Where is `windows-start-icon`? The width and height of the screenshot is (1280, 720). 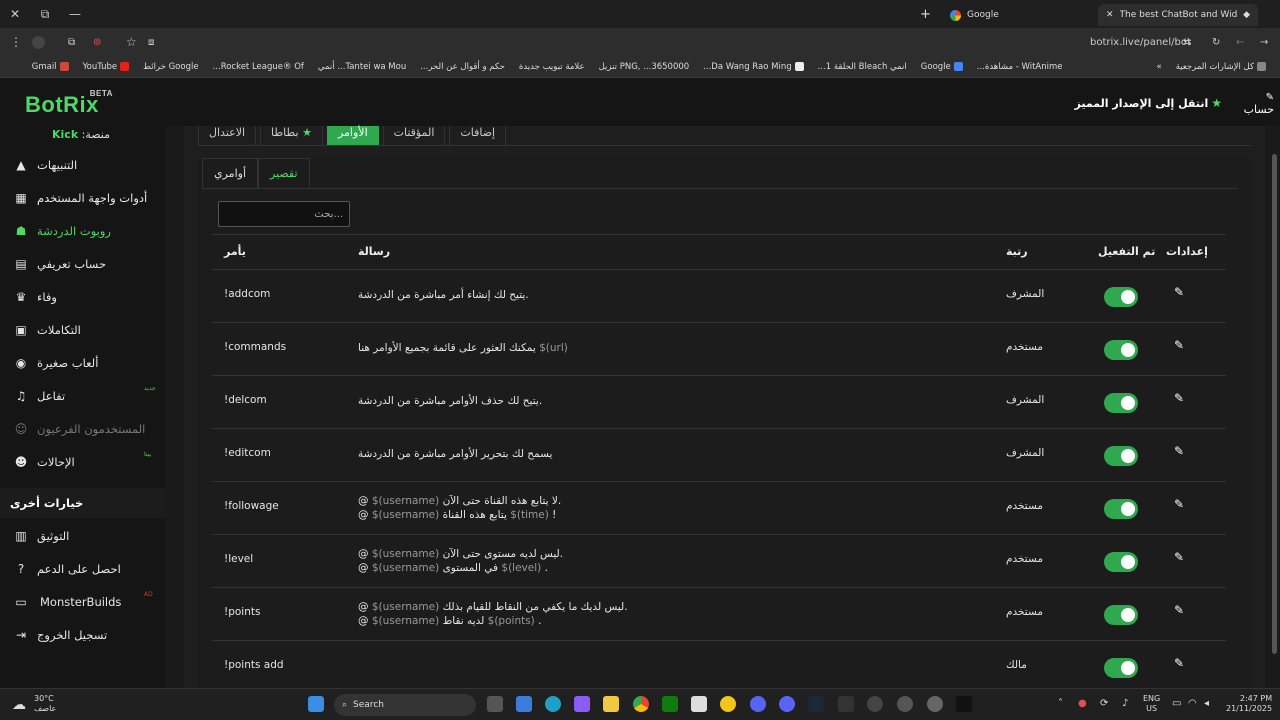 windows-start-icon is located at coordinates (316, 704).